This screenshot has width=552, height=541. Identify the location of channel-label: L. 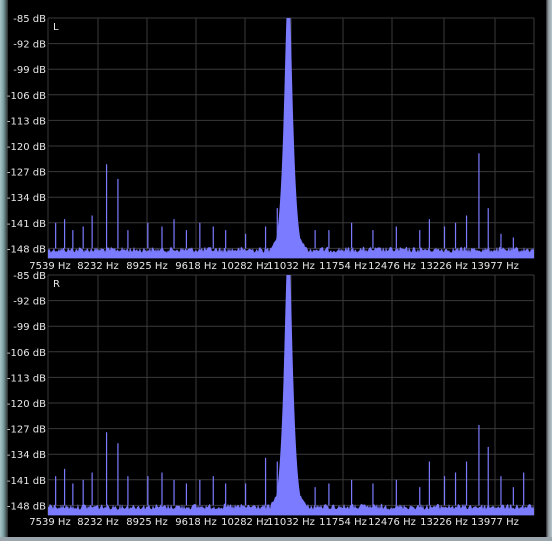
(56, 27).